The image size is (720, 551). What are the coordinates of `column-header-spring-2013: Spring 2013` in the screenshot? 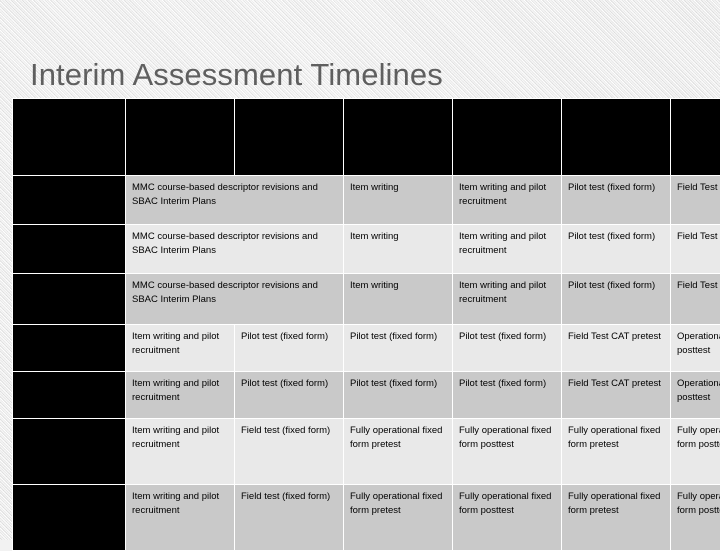 It's located at (289, 137).